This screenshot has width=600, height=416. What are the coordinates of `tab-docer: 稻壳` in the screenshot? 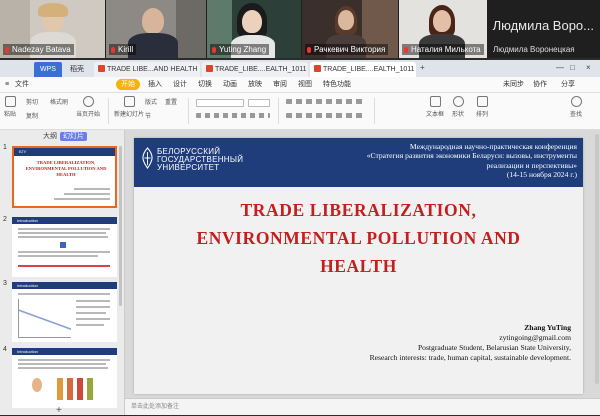 It's located at (79, 69).